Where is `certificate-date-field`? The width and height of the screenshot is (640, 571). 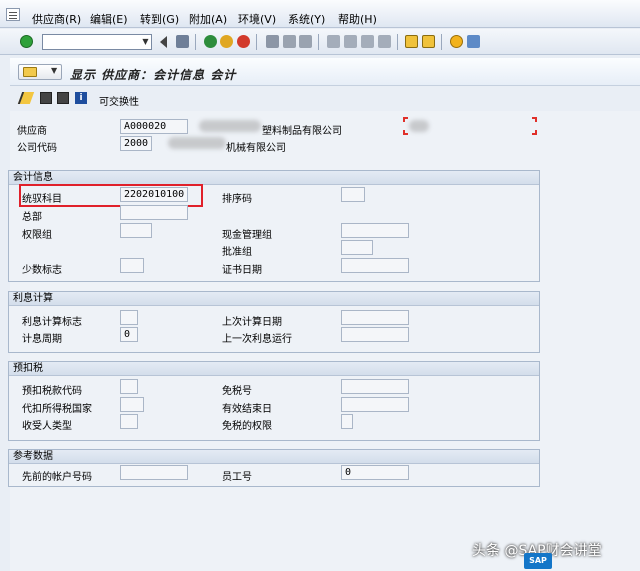 certificate-date-field is located at coordinates (375, 265).